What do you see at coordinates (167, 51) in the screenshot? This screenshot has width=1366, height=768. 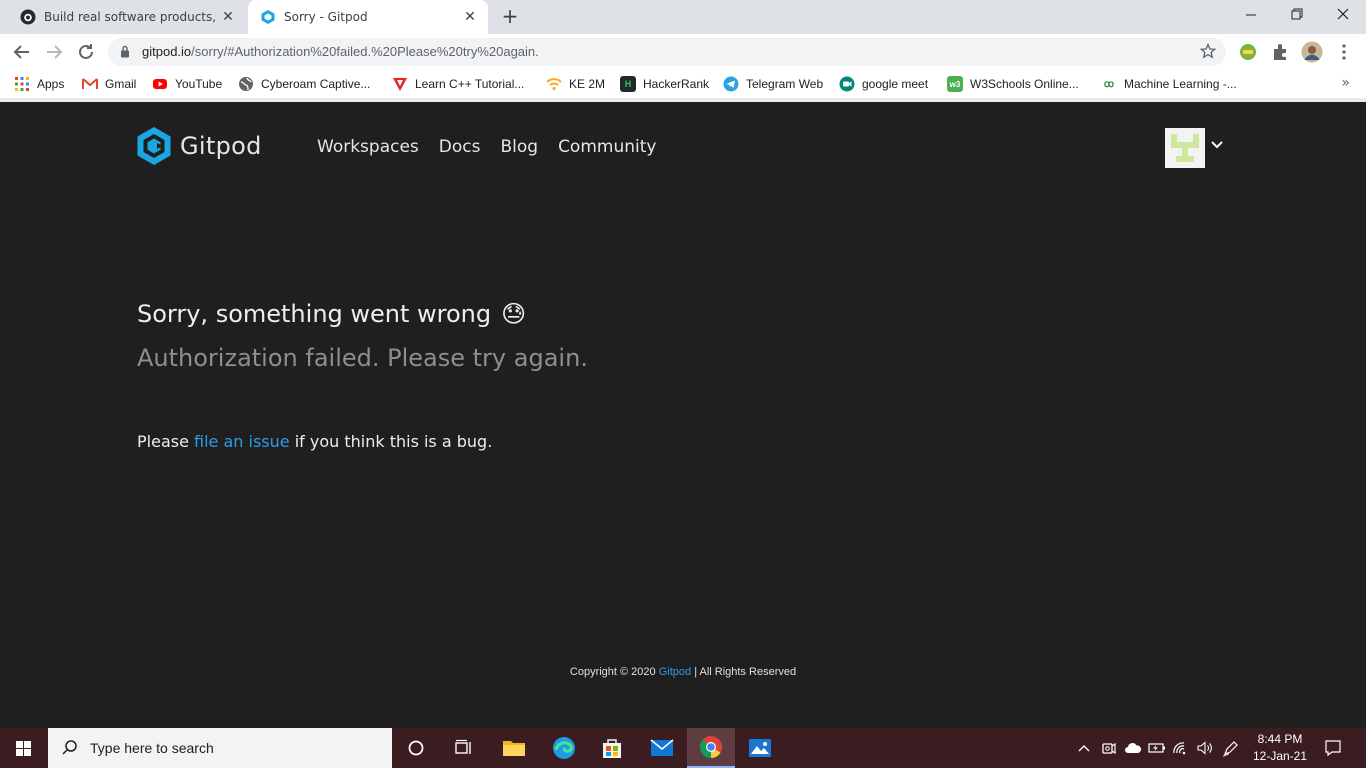 I see `url-host: gitpod.io` at bounding box center [167, 51].